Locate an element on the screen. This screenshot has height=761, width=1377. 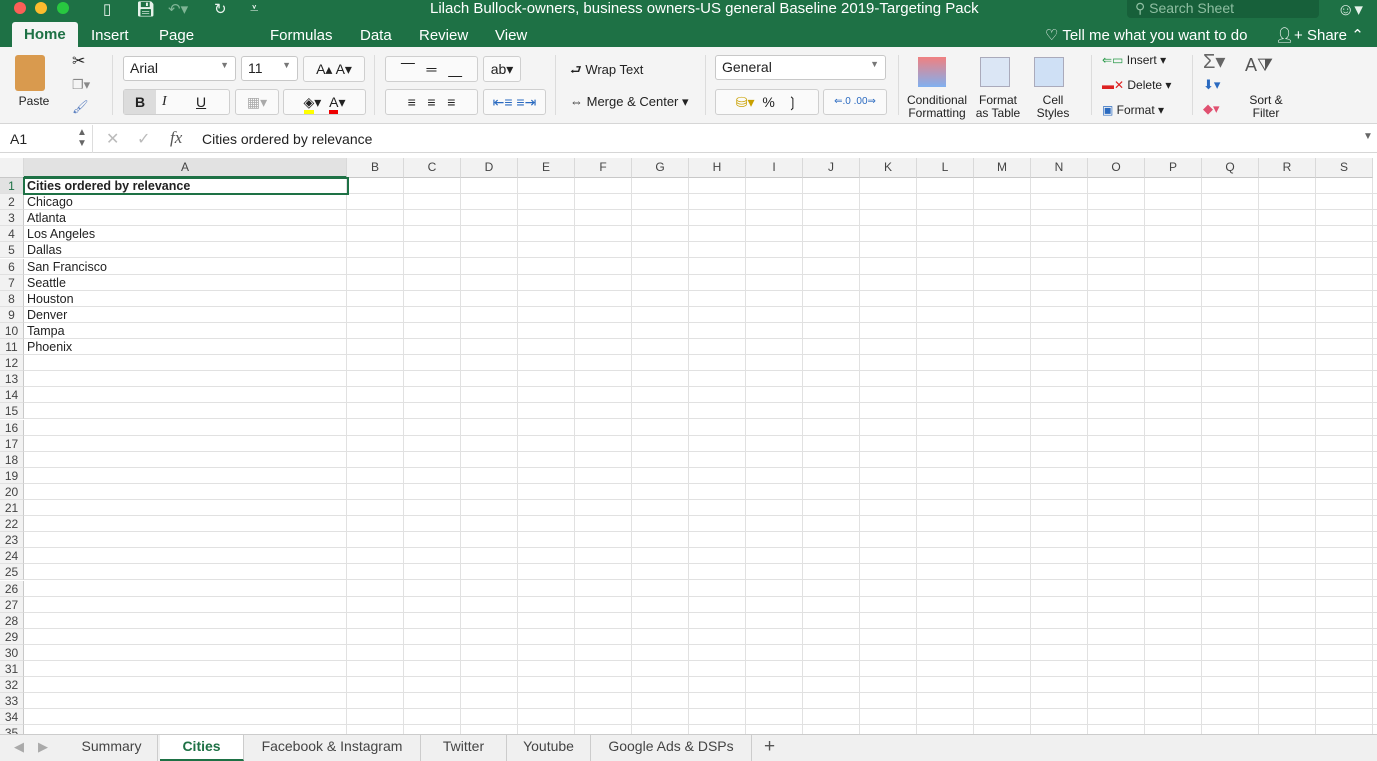
cancel-icon: ✕ is located at coordinates (112, 139).